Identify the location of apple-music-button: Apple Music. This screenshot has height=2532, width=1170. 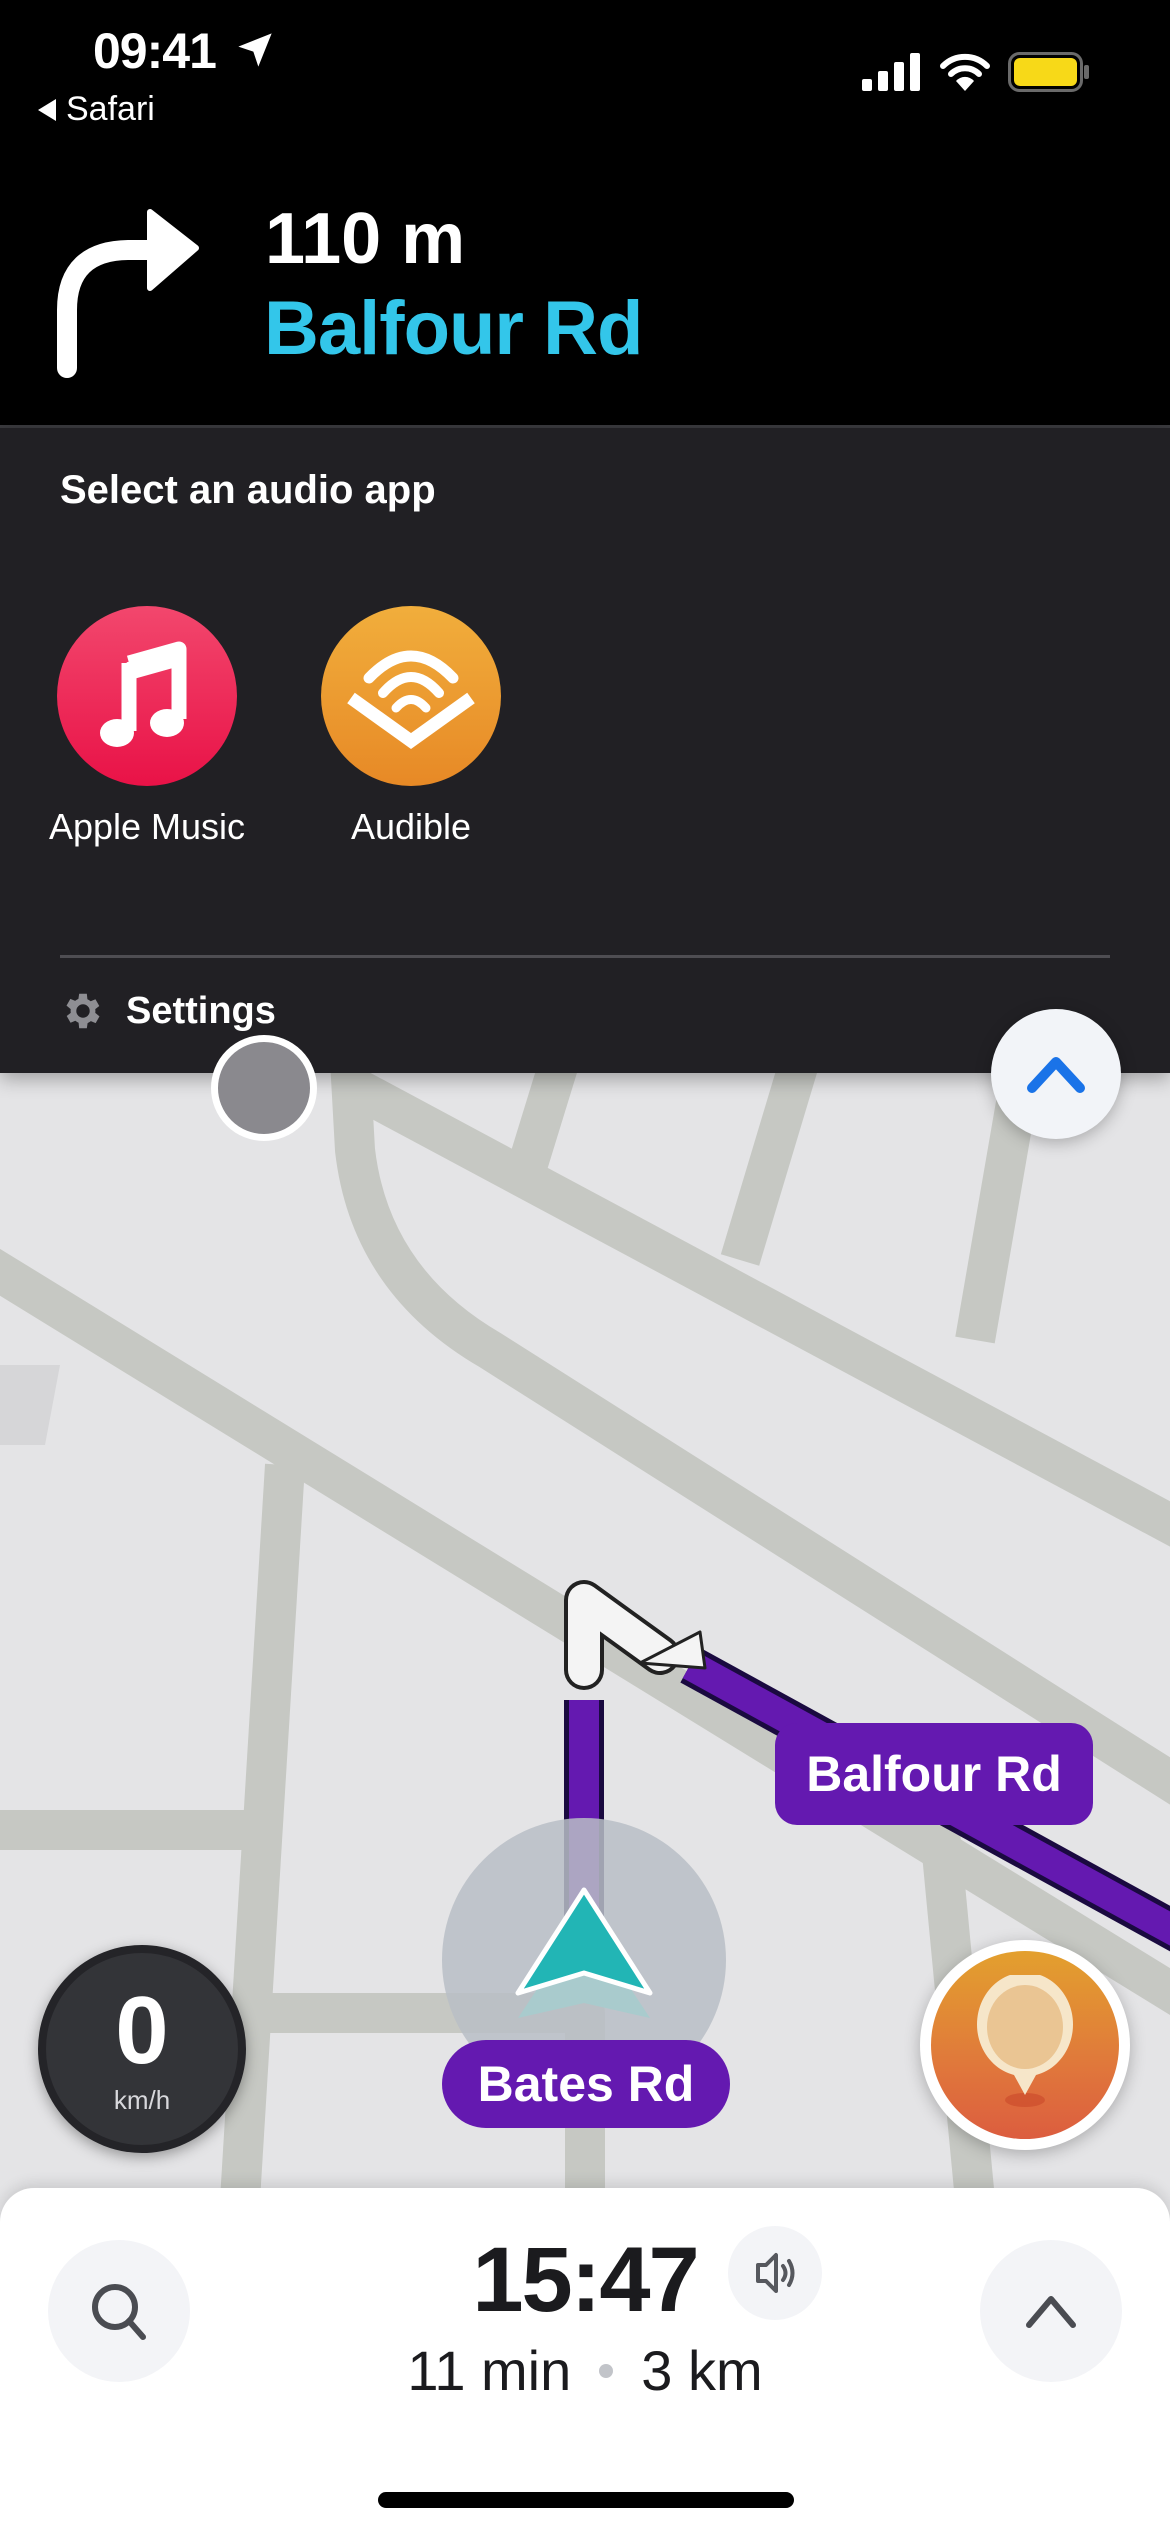
(147, 727).